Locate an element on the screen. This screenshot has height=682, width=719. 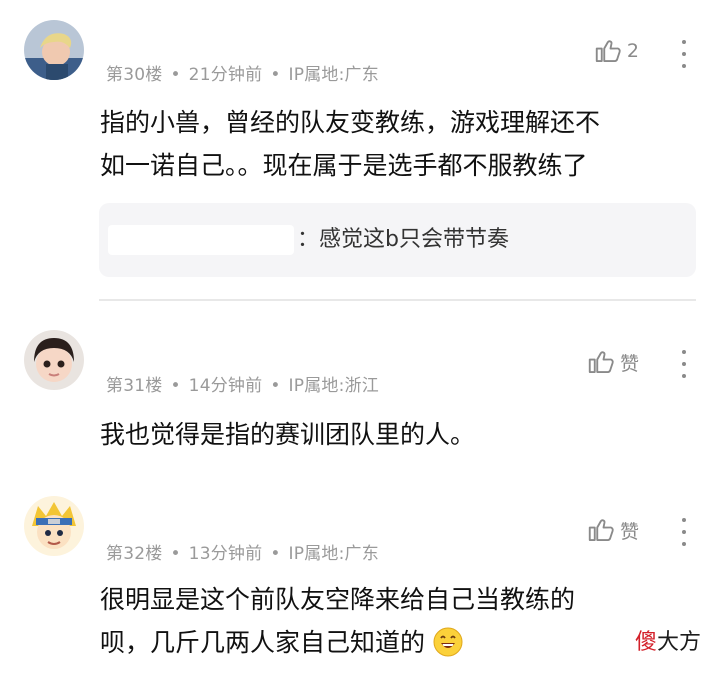
user-avatar-child-icon is located at coordinates (54, 360).